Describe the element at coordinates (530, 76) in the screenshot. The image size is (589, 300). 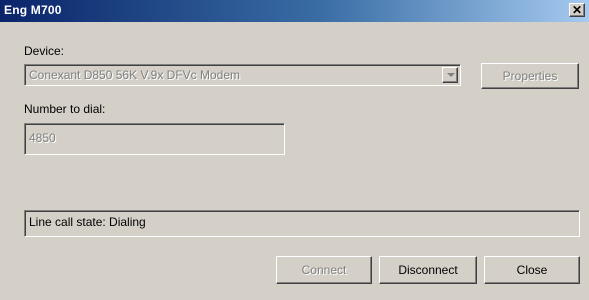
I see `properties-button: Properties` at that location.